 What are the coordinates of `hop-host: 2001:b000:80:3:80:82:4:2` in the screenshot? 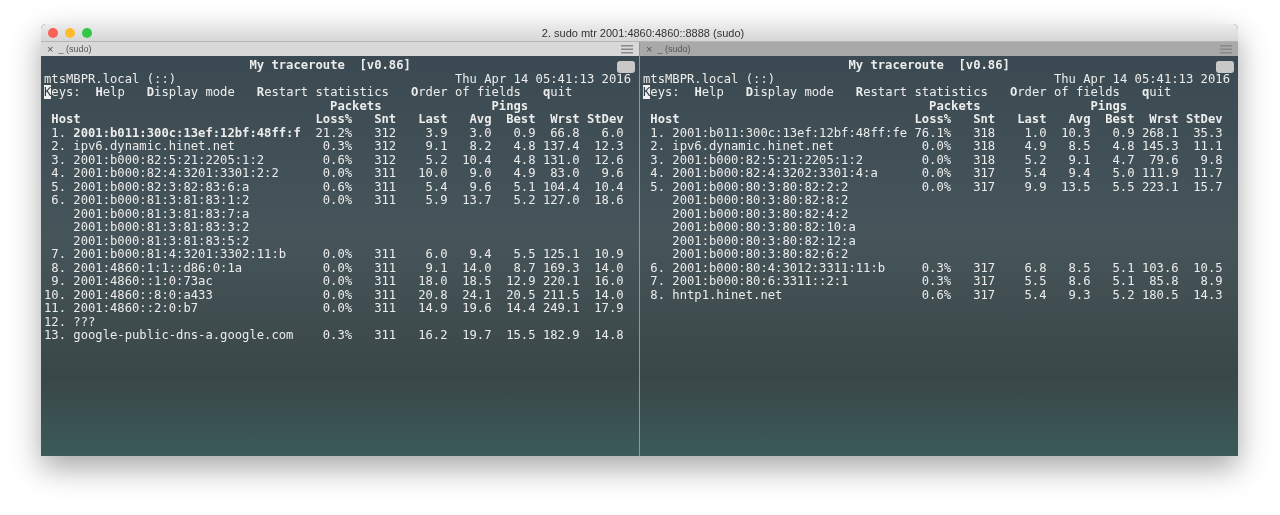 It's located at (760, 214).